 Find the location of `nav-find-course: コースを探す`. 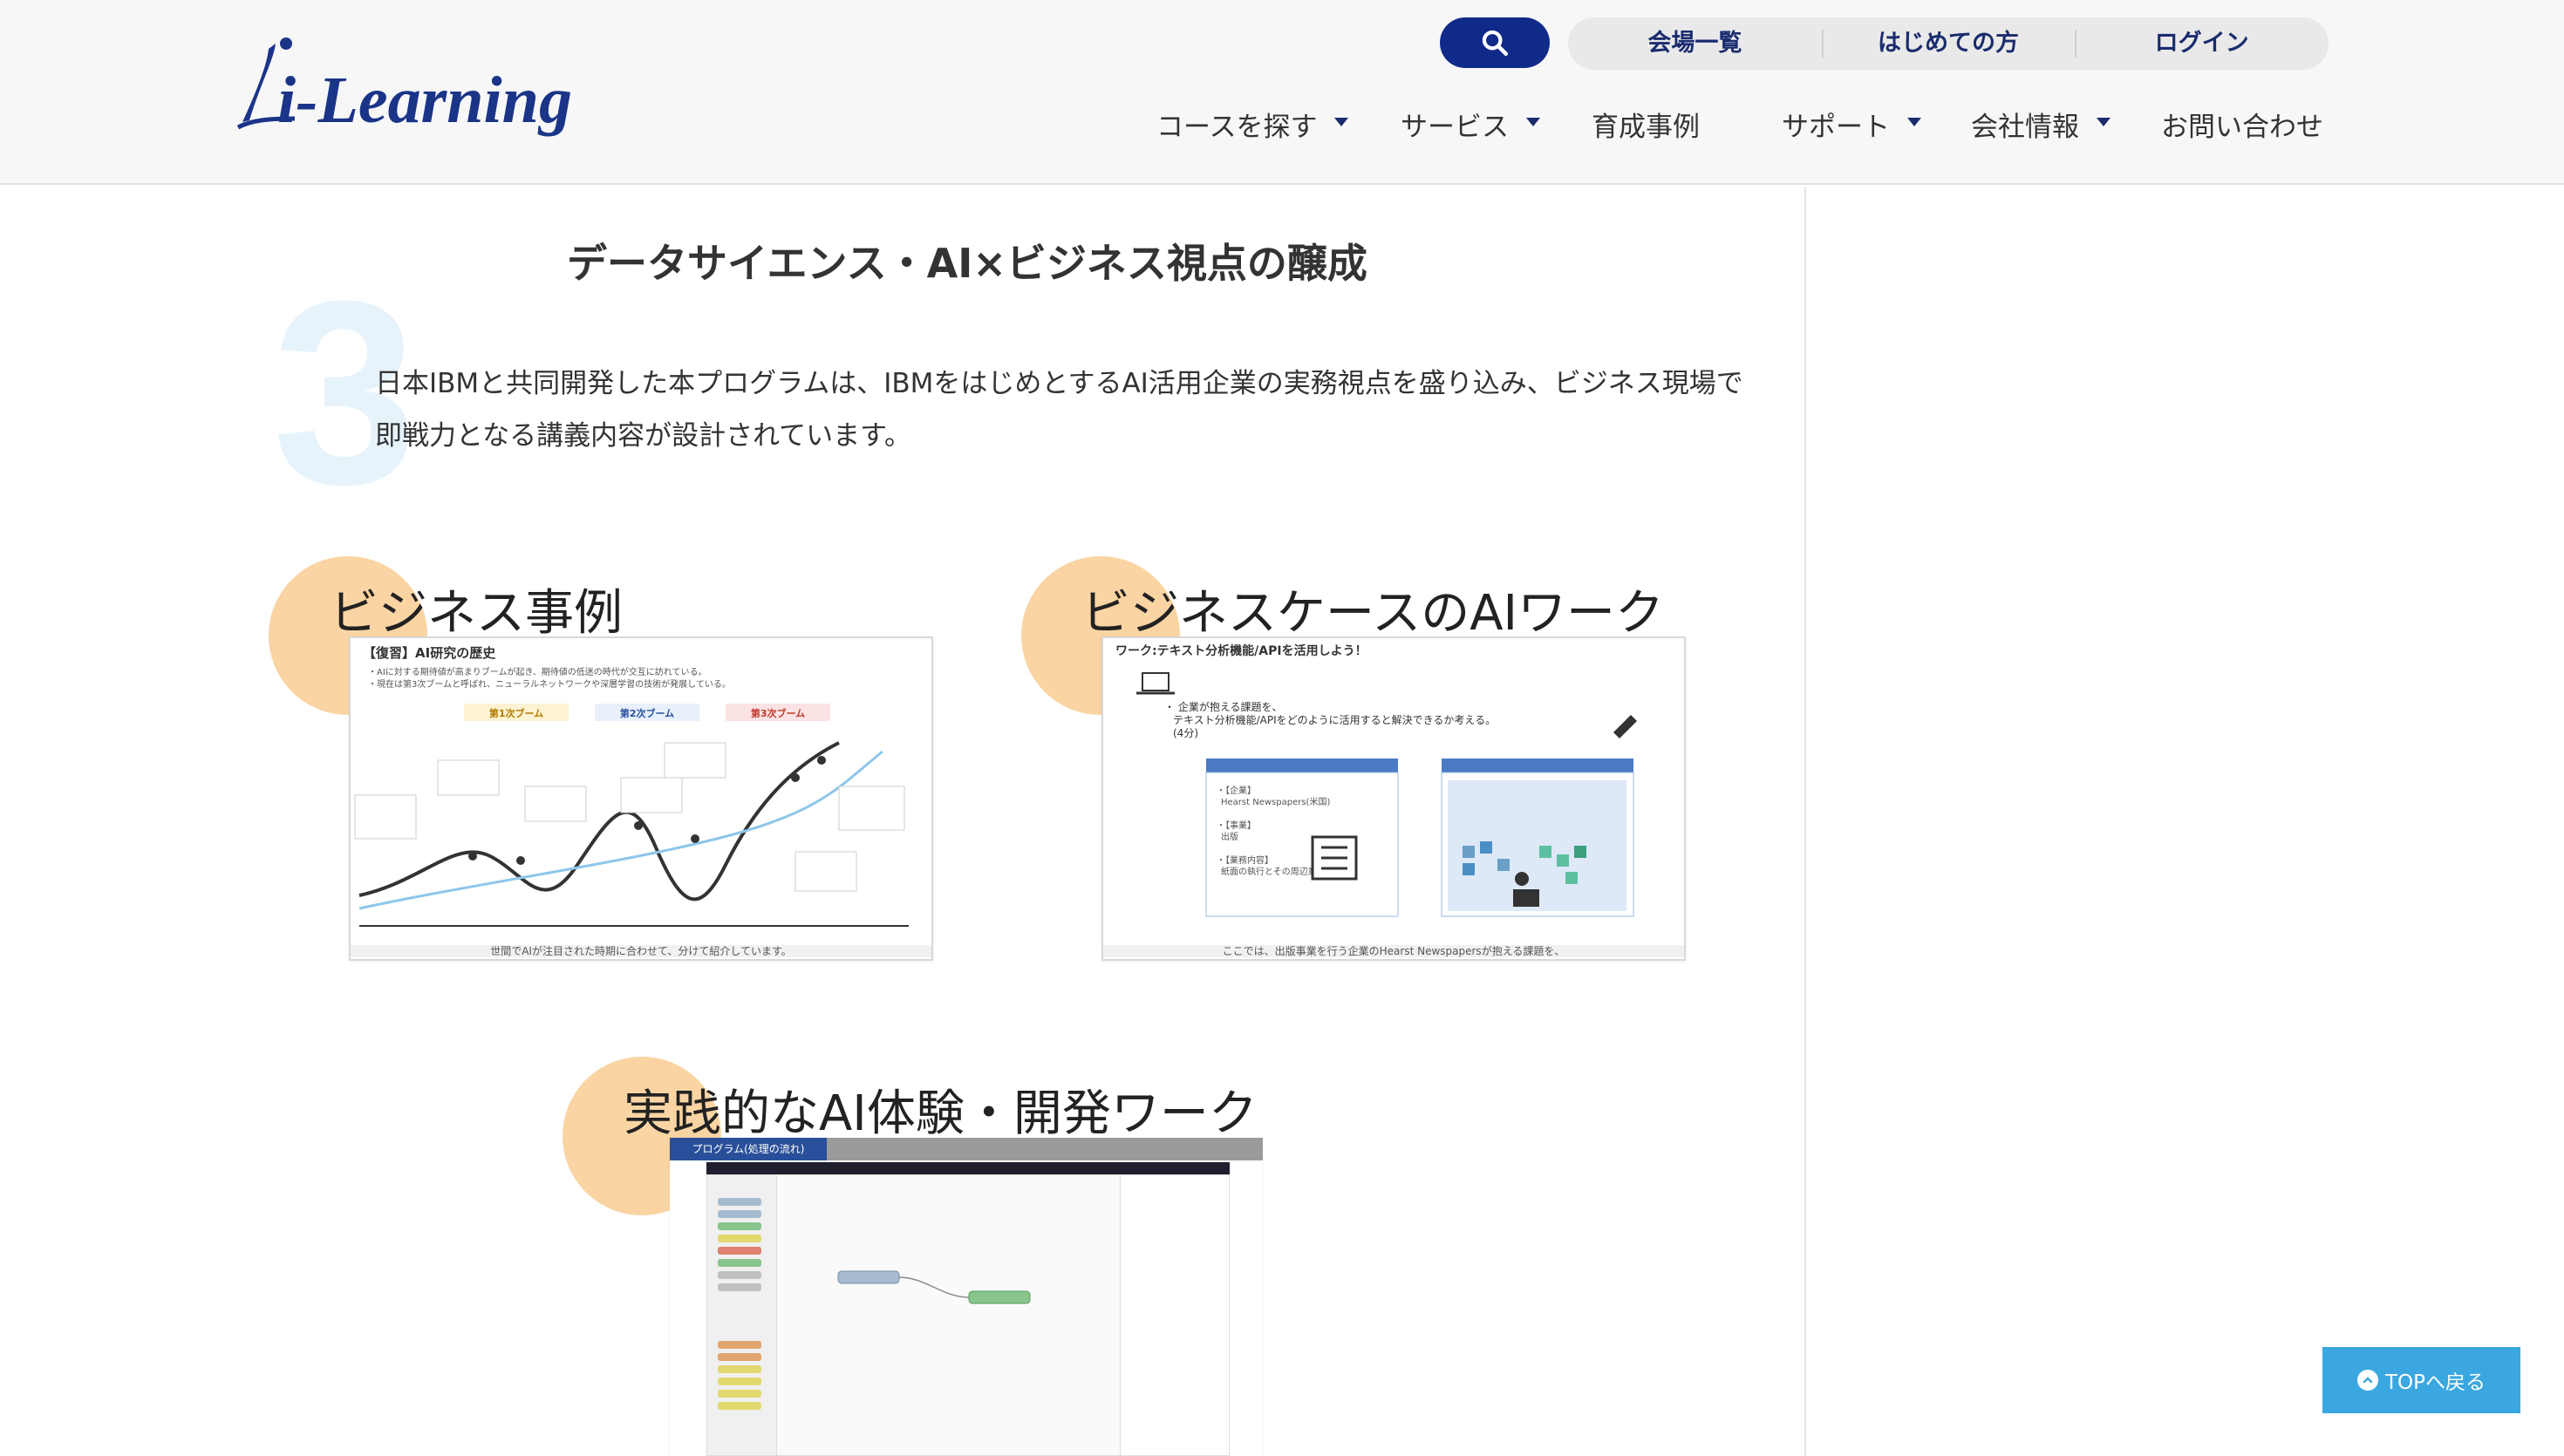

nav-find-course: コースを探す is located at coordinates (1252, 124).